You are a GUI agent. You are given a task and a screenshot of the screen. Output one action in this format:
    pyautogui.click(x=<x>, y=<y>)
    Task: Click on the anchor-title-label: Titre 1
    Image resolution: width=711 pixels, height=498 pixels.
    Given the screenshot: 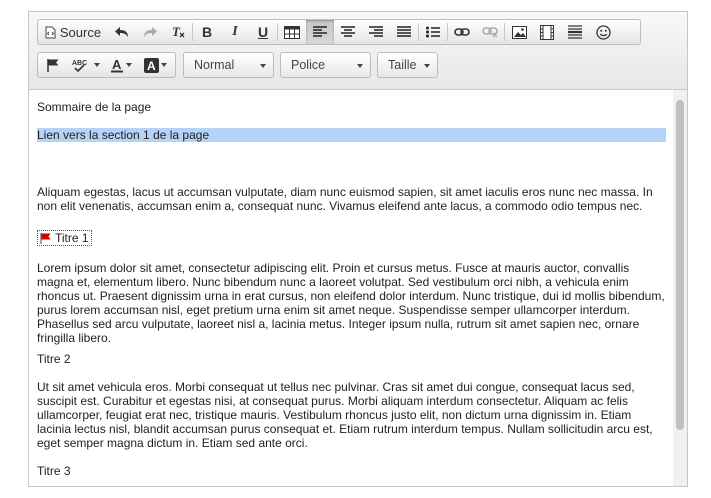 What is the action you would take?
    pyautogui.click(x=72, y=238)
    